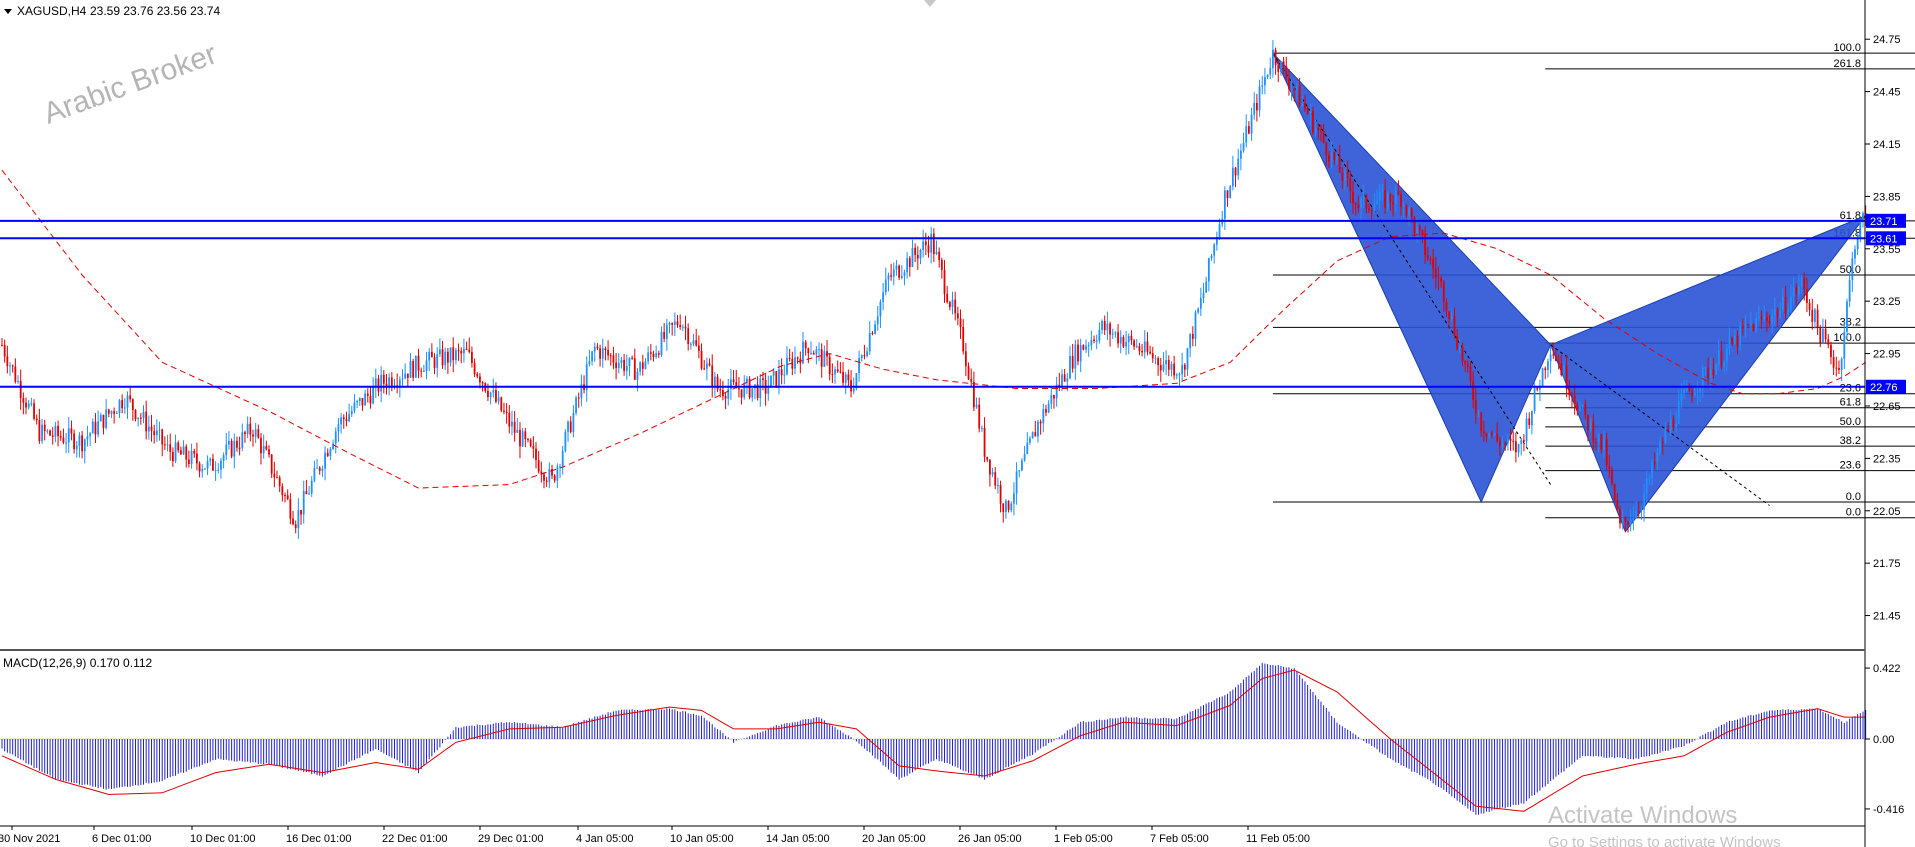 The width and height of the screenshot is (1915, 847). What do you see at coordinates (1888, 810) in the screenshot?
I see `macd-tick-label: -0.416` at bounding box center [1888, 810].